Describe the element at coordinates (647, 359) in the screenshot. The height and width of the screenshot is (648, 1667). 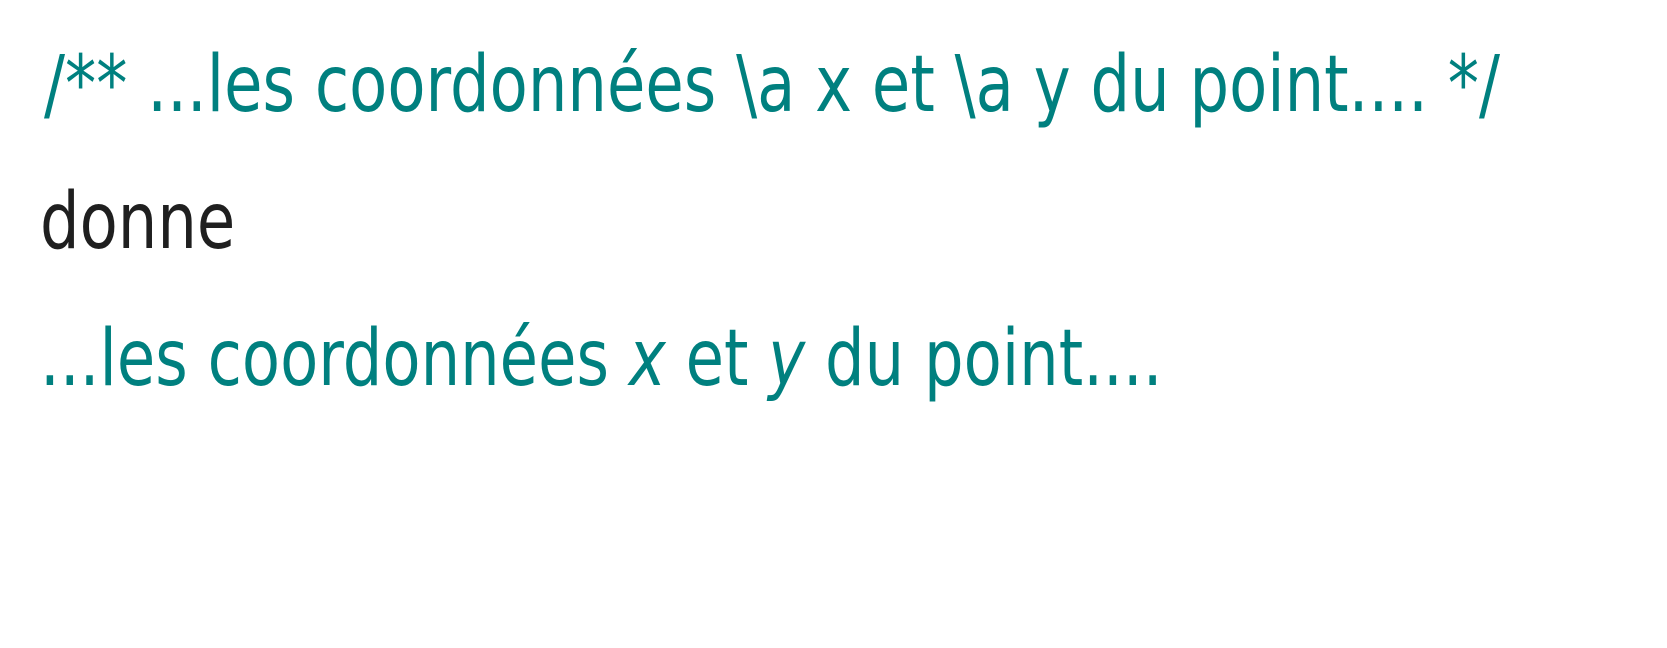
I see `rendered-var-x: x` at that location.